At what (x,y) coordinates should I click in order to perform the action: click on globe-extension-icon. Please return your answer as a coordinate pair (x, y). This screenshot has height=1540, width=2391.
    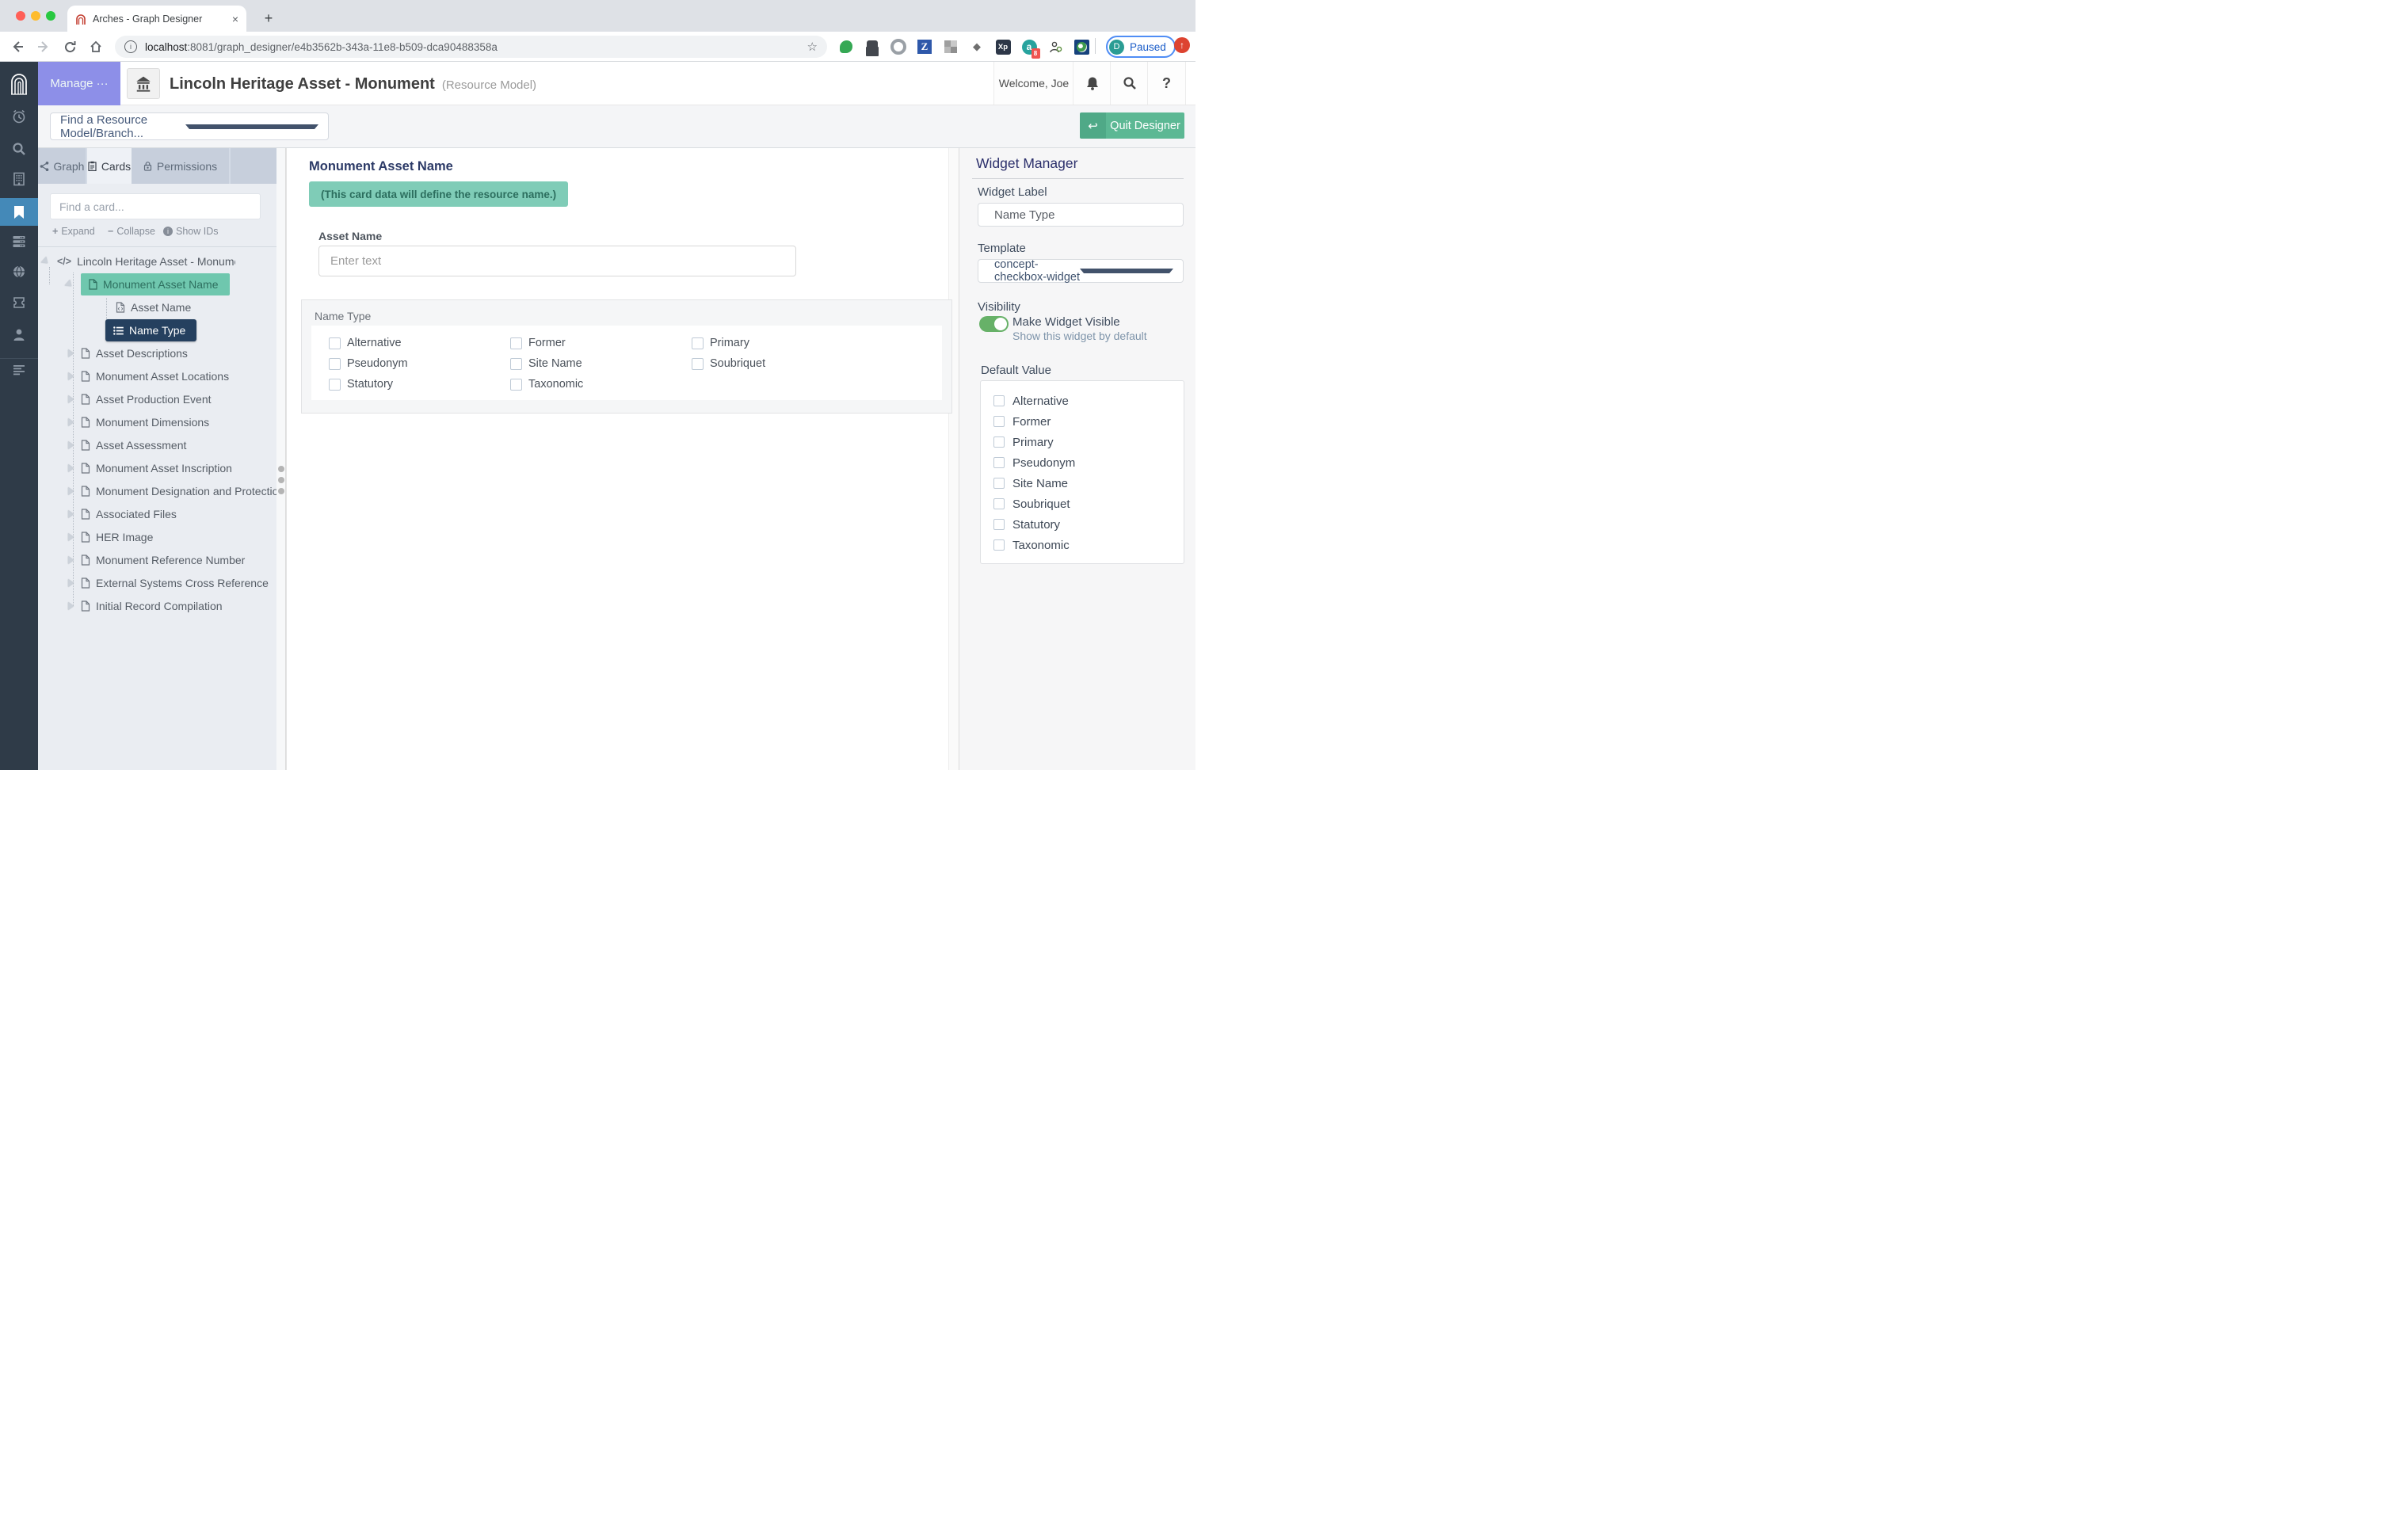
    Looking at the image, I should click on (1081, 46).